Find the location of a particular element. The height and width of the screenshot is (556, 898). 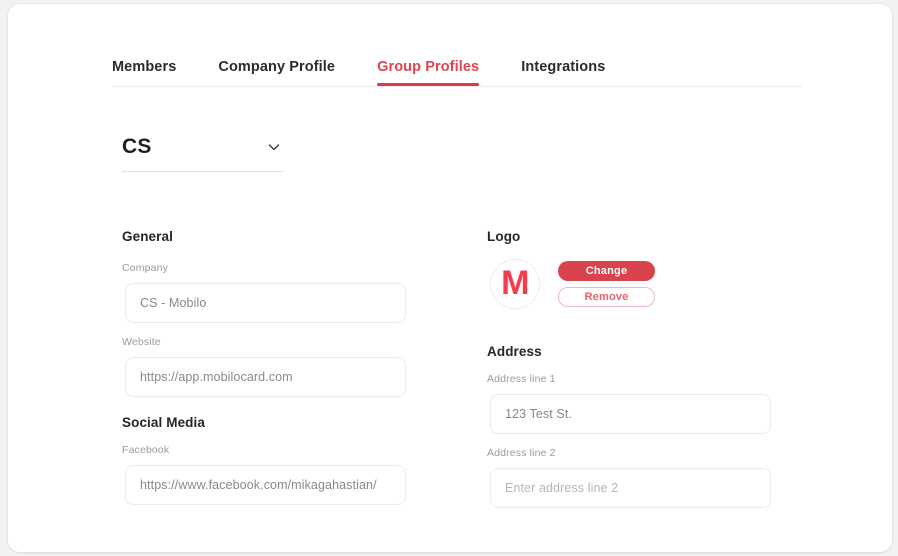

facebook-label: Facebook is located at coordinates (146, 450).